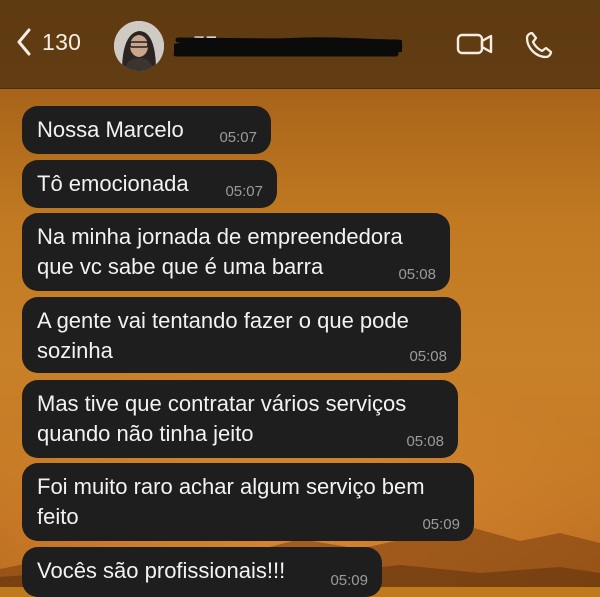 The width and height of the screenshot is (600, 597). I want to click on chat-header: 130 +55, so click(300, 44).